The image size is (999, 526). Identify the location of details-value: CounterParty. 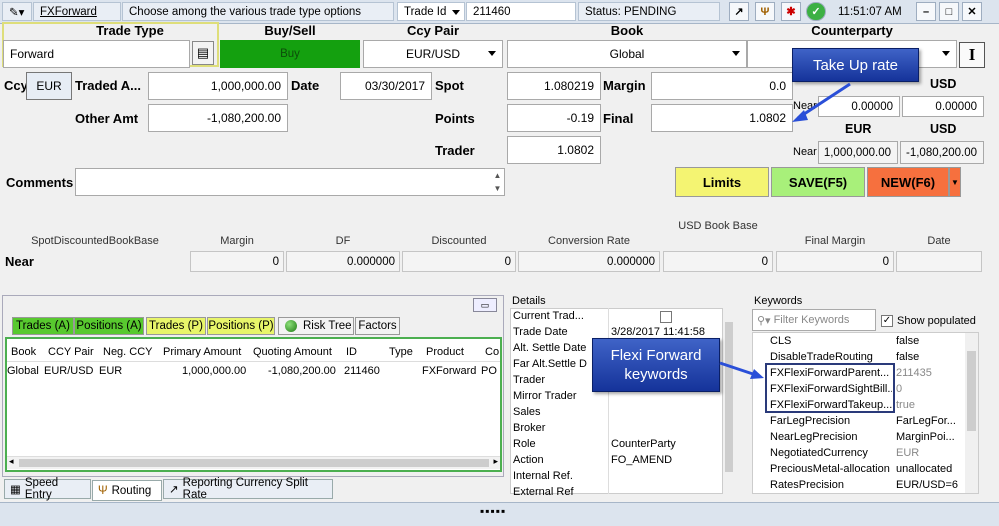
(666, 444).